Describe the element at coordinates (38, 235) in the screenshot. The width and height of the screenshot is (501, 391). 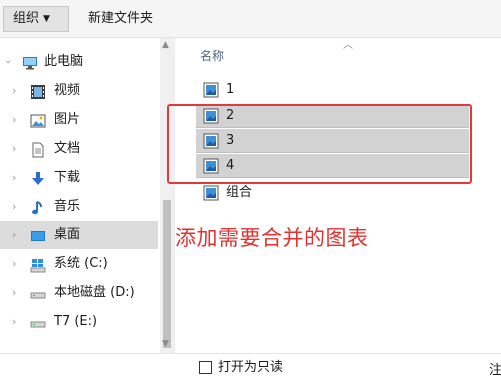
I see `desktop-icon` at that location.